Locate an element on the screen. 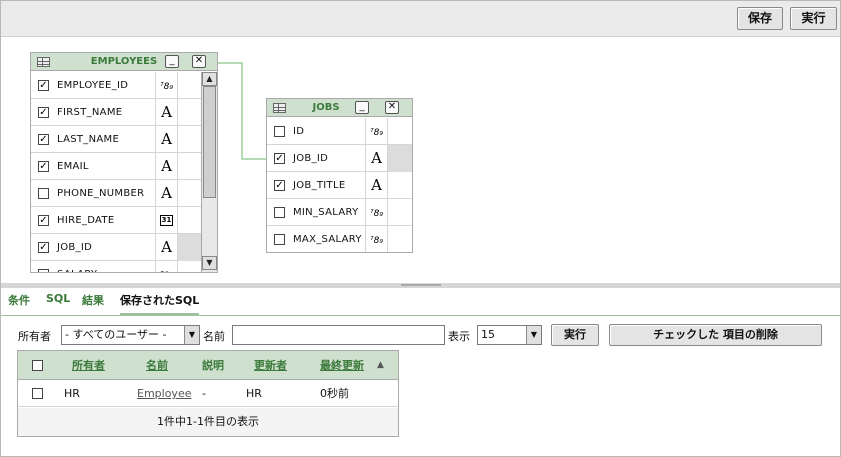 This screenshot has width=841, height=457. tab-conditions: 条件 is located at coordinates (19, 300).